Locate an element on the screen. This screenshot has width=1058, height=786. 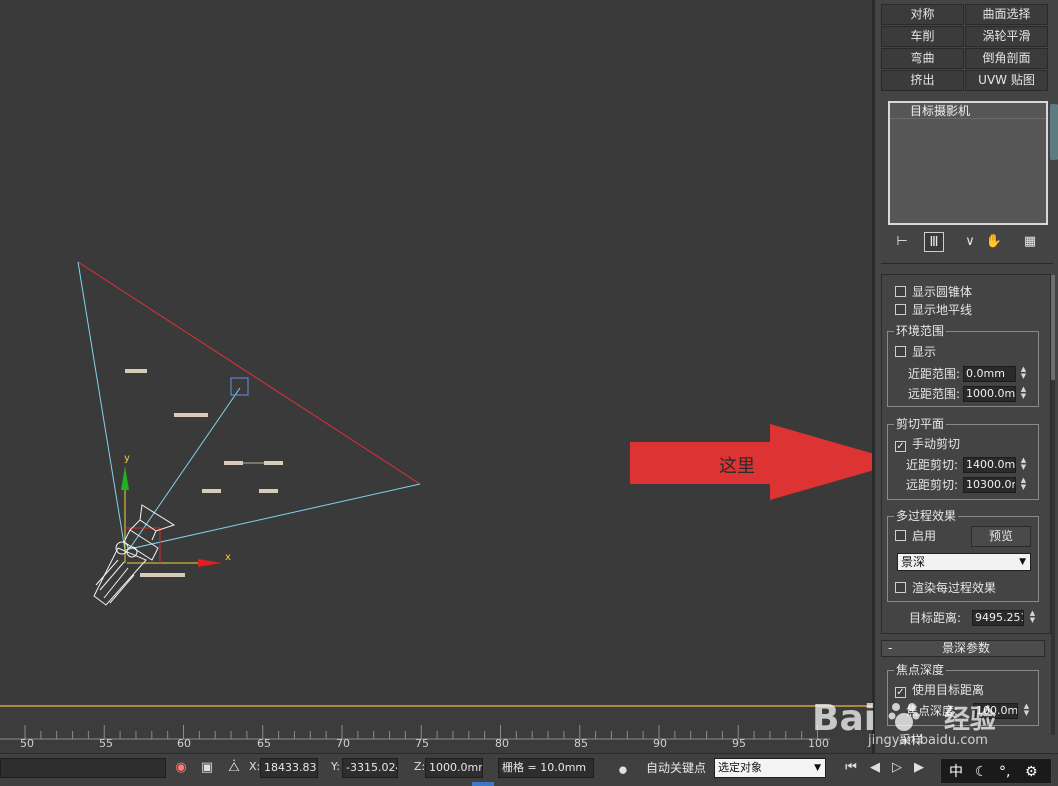
command-panel-scroll-handle is located at coordinates (1054, 132).